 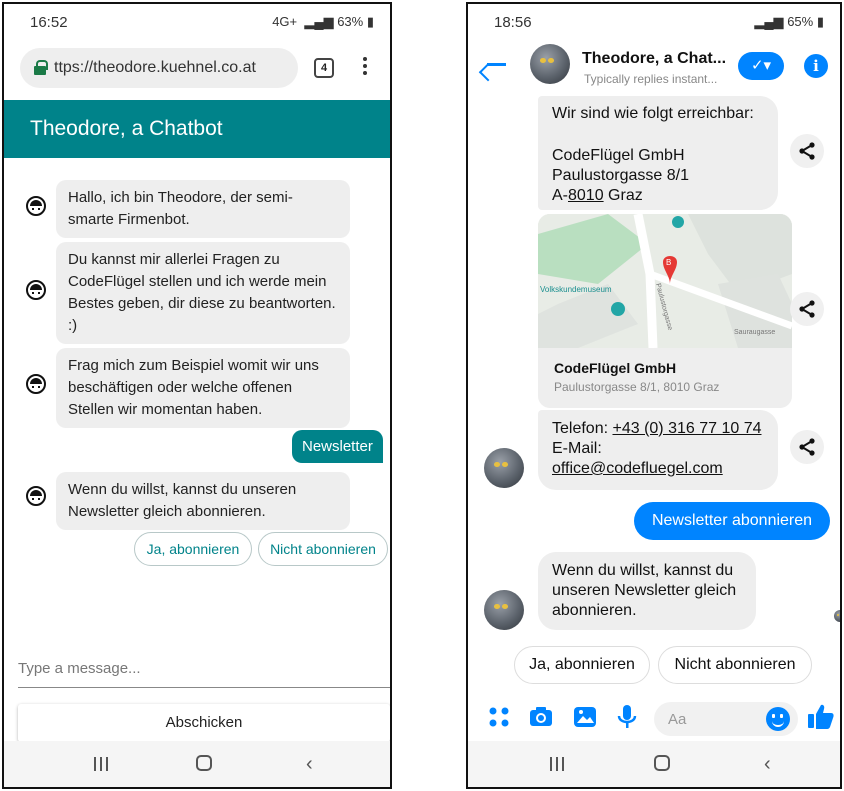 What do you see at coordinates (285, 21) in the screenshot?
I see `network-label: 4G+` at bounding box center [285, 21].